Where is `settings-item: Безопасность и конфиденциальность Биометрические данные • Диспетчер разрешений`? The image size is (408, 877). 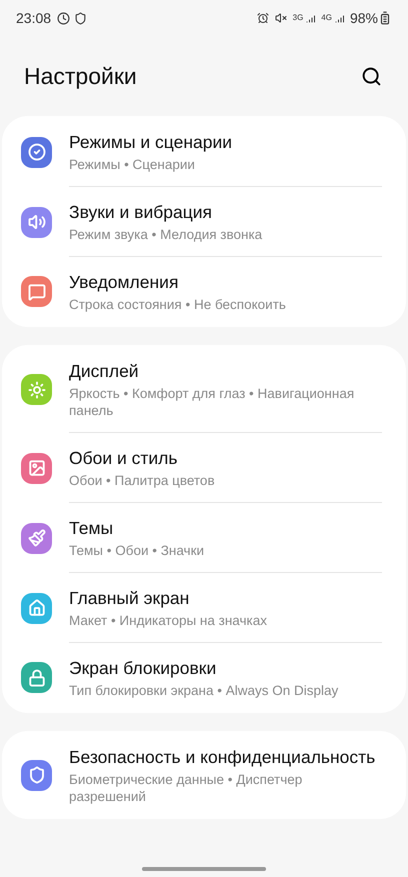
settings-item: Безопасность и конфиденциальность Биометрические данные • Диспетчер разрешений is located at coordinates (204, 775).